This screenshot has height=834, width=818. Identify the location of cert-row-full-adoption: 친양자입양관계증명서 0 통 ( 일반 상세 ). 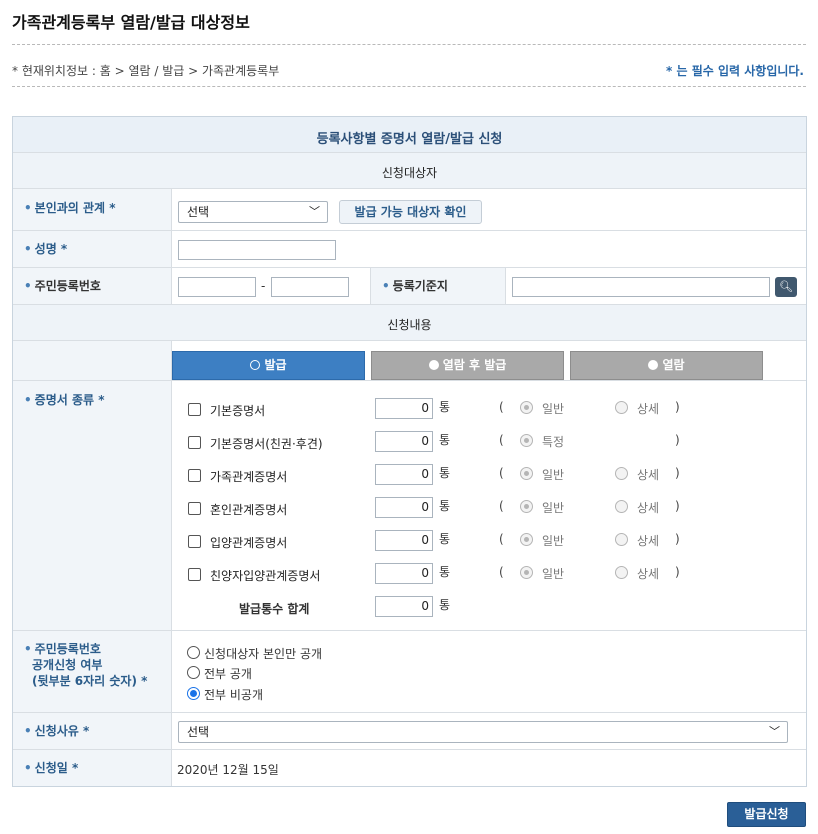
(468, 574).